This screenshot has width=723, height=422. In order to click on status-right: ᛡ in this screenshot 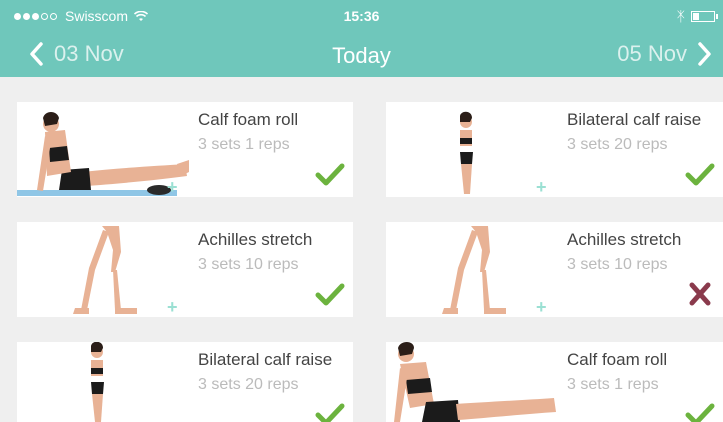, I will do `click(697, 16)`.